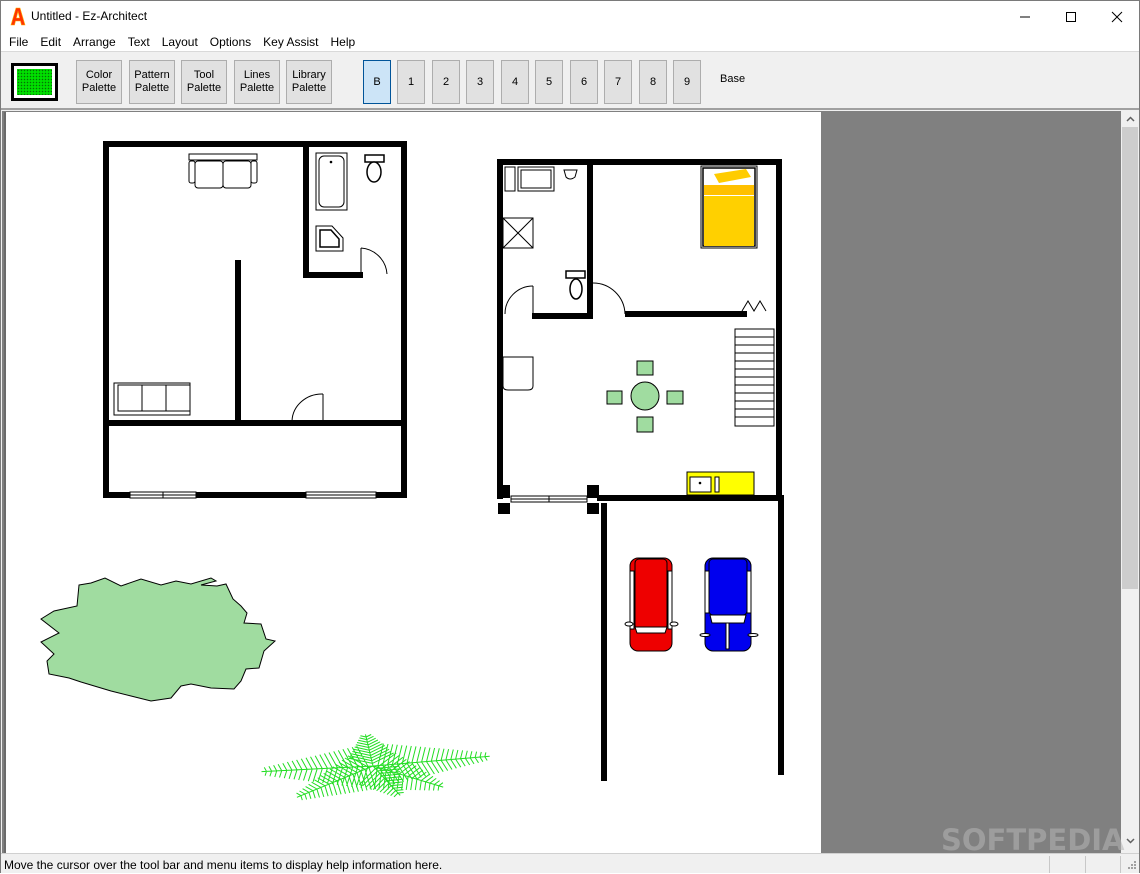  I want to click on scrollbar-thumb, so click(1130, 358).